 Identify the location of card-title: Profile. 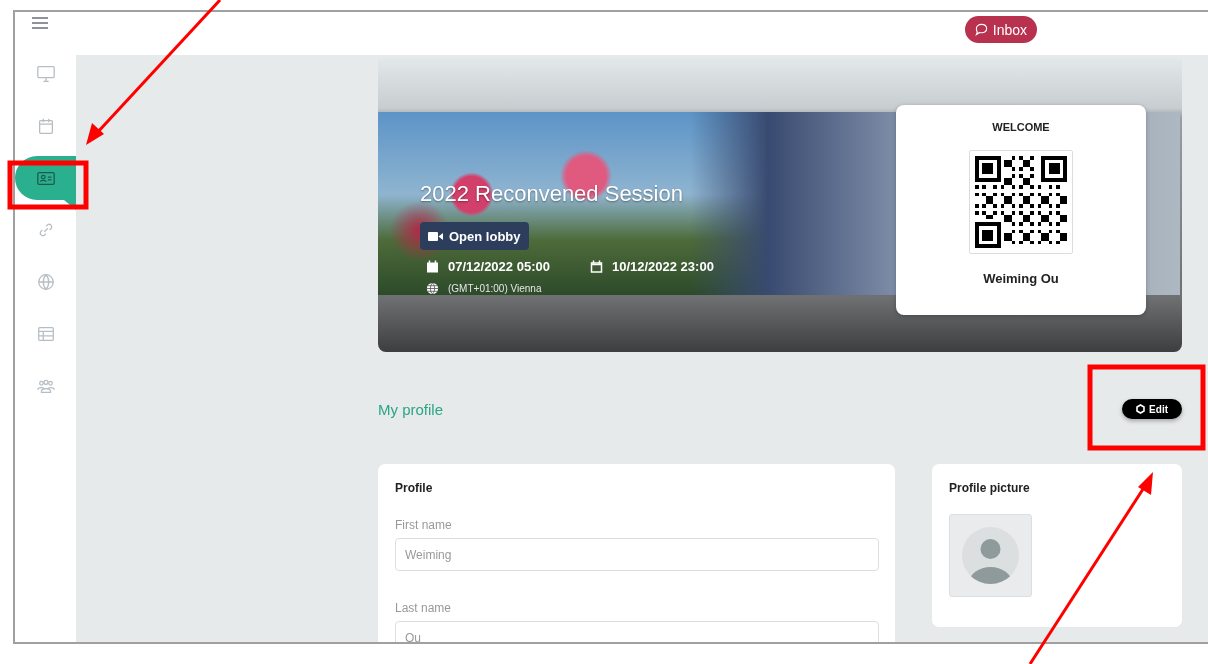
(414, 488).